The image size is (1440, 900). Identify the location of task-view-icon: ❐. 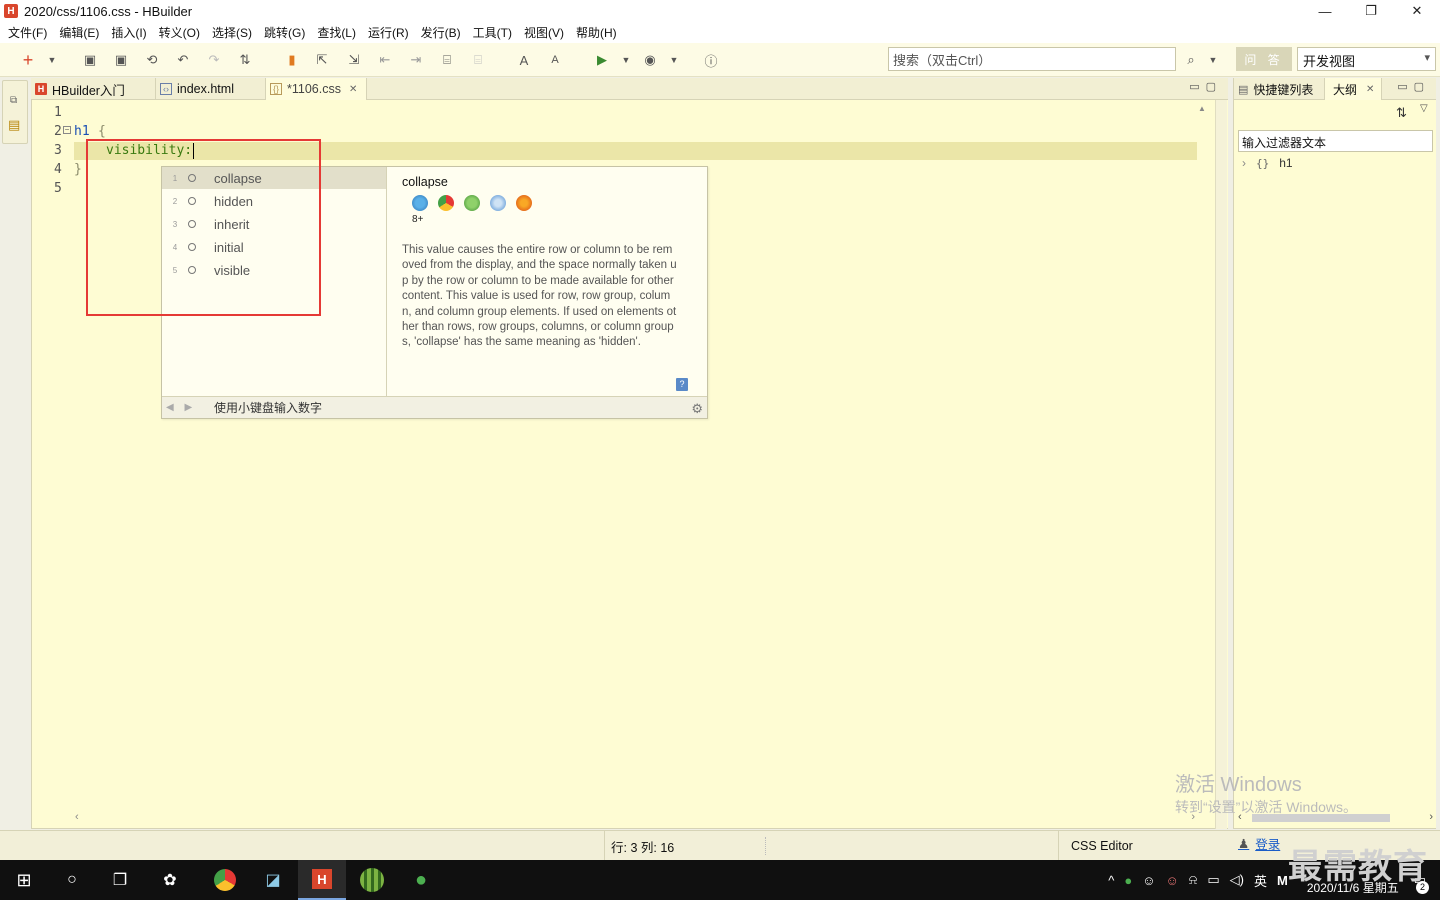
(120, 880).